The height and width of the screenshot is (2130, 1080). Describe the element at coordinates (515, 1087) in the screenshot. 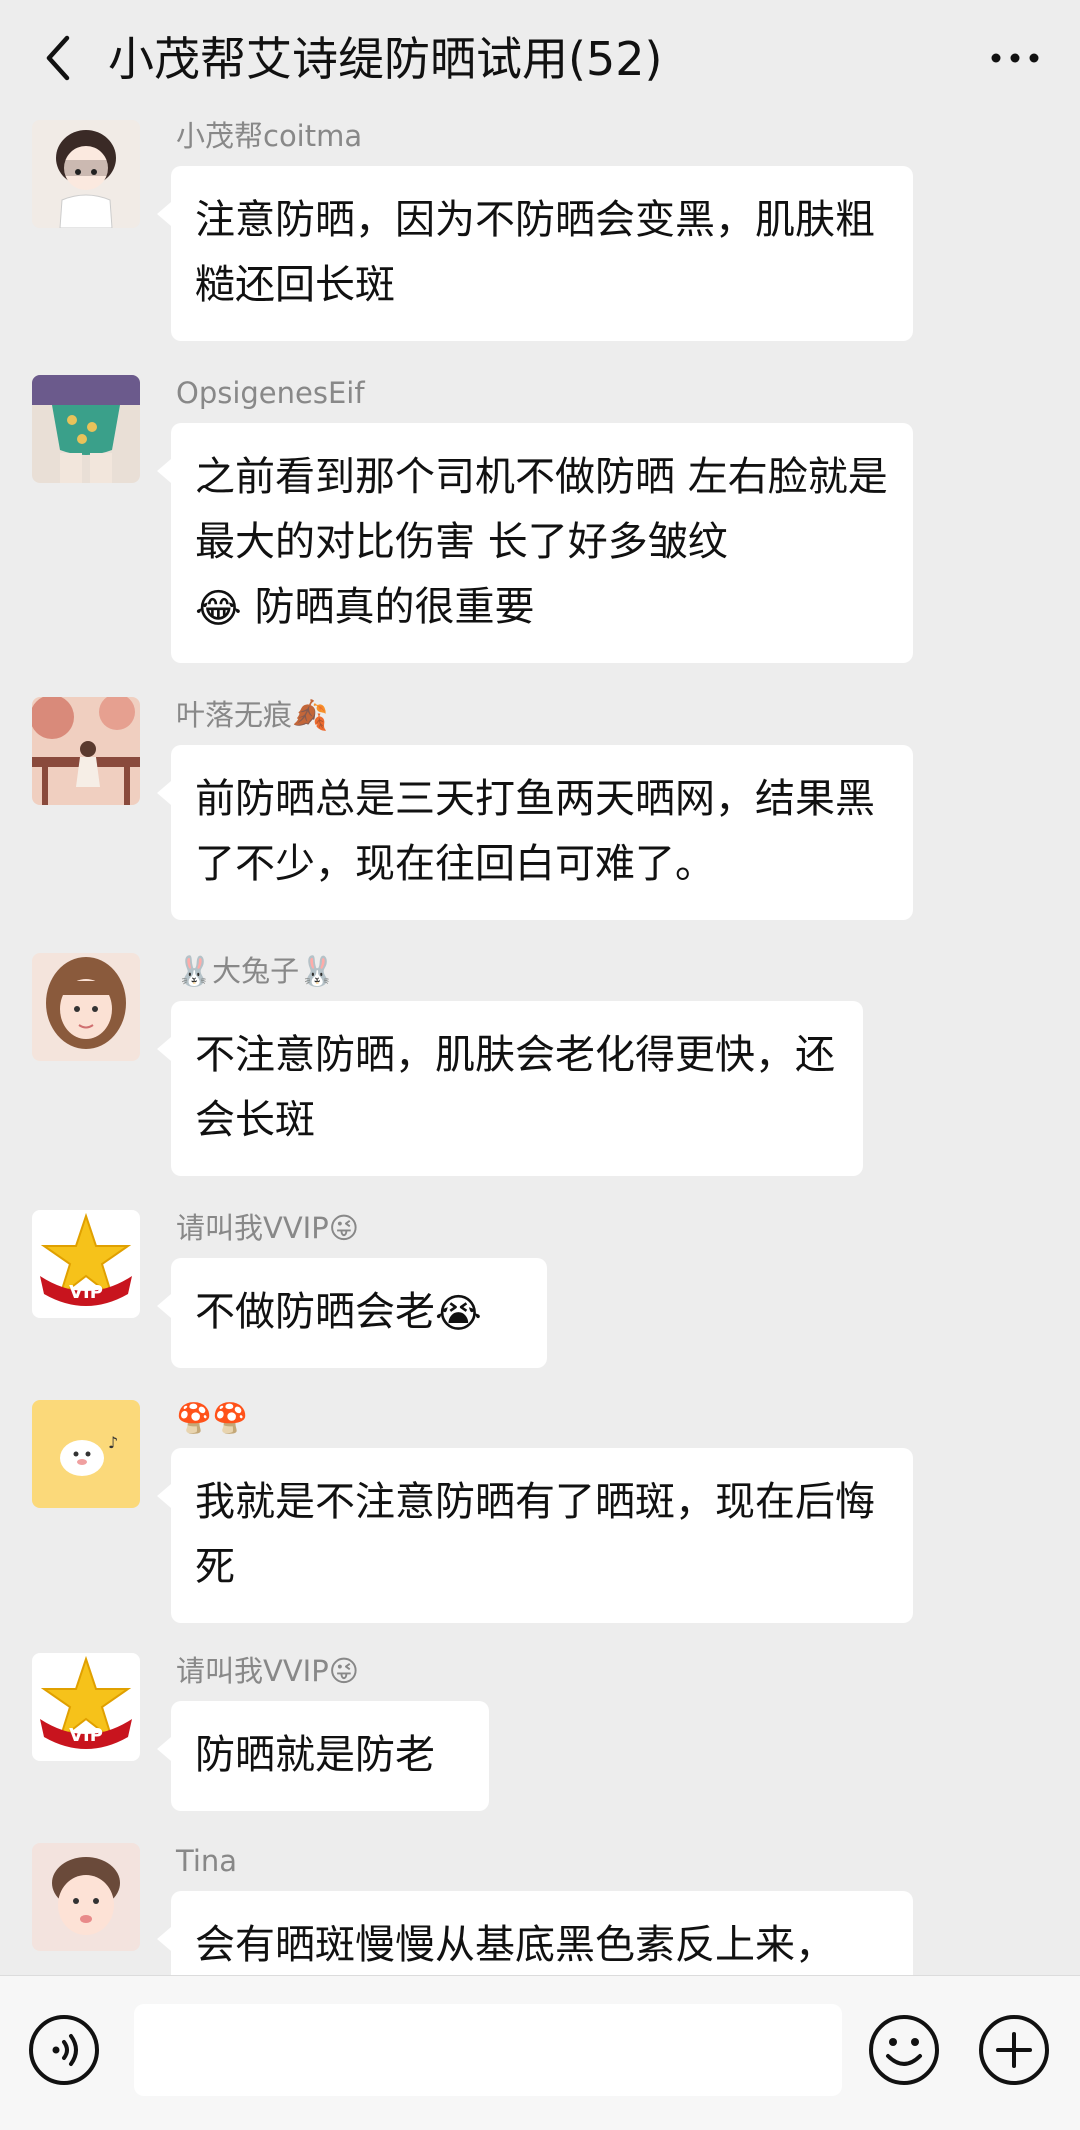

I see `message-text: 不注意防晒，肌肤会老化得更快，还会长斑` at that location.